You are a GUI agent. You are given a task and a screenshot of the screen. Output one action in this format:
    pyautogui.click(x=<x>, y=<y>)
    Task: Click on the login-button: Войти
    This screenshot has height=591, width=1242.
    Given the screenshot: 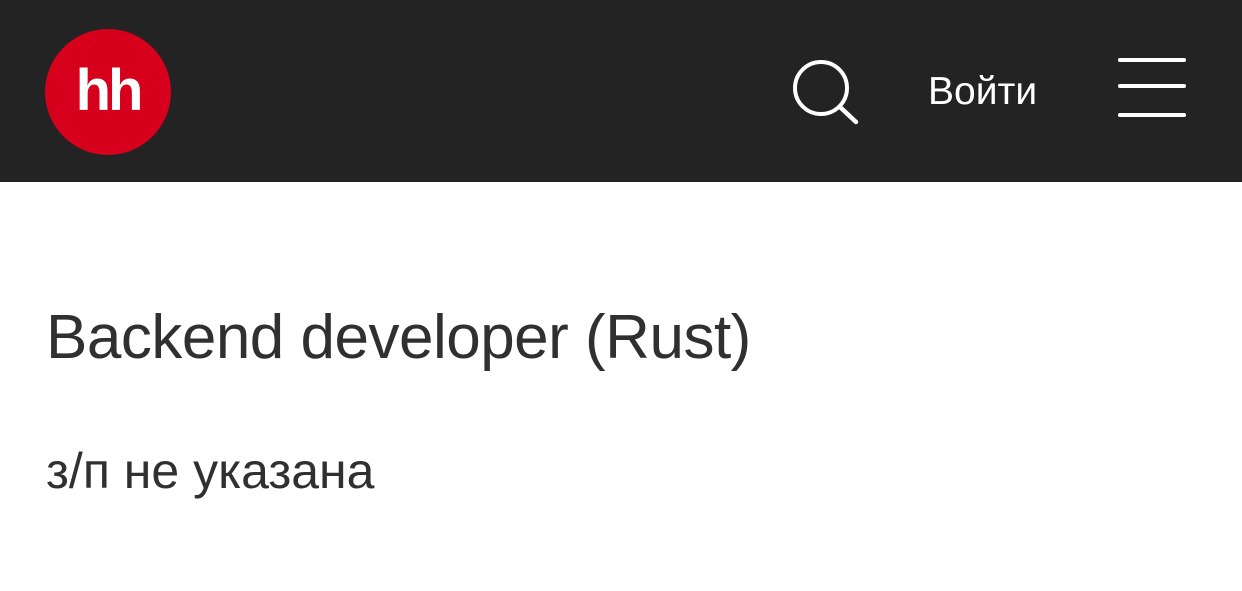 What is the action you would take?
    pyautogui.click(x=982, y=92)
    